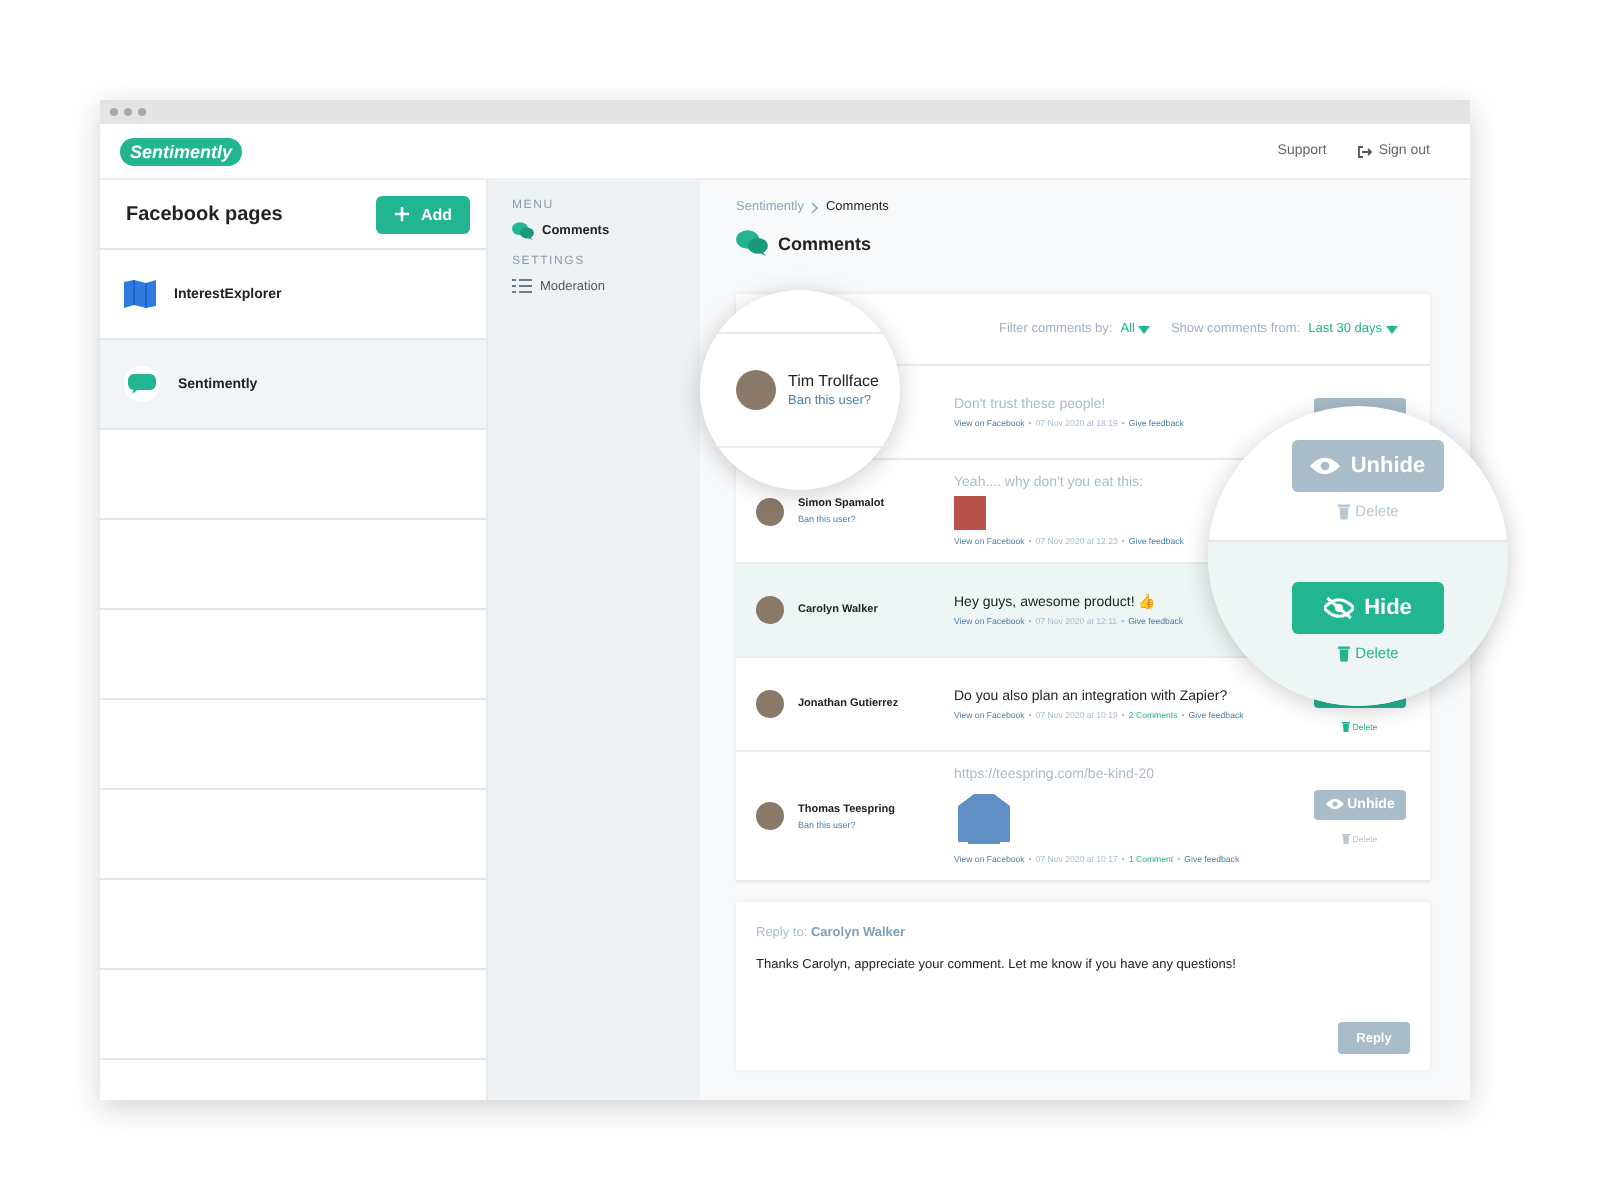 This screenshot has height=1200, width=1600. I want to click on photo-placeholder, so click(970, 513).